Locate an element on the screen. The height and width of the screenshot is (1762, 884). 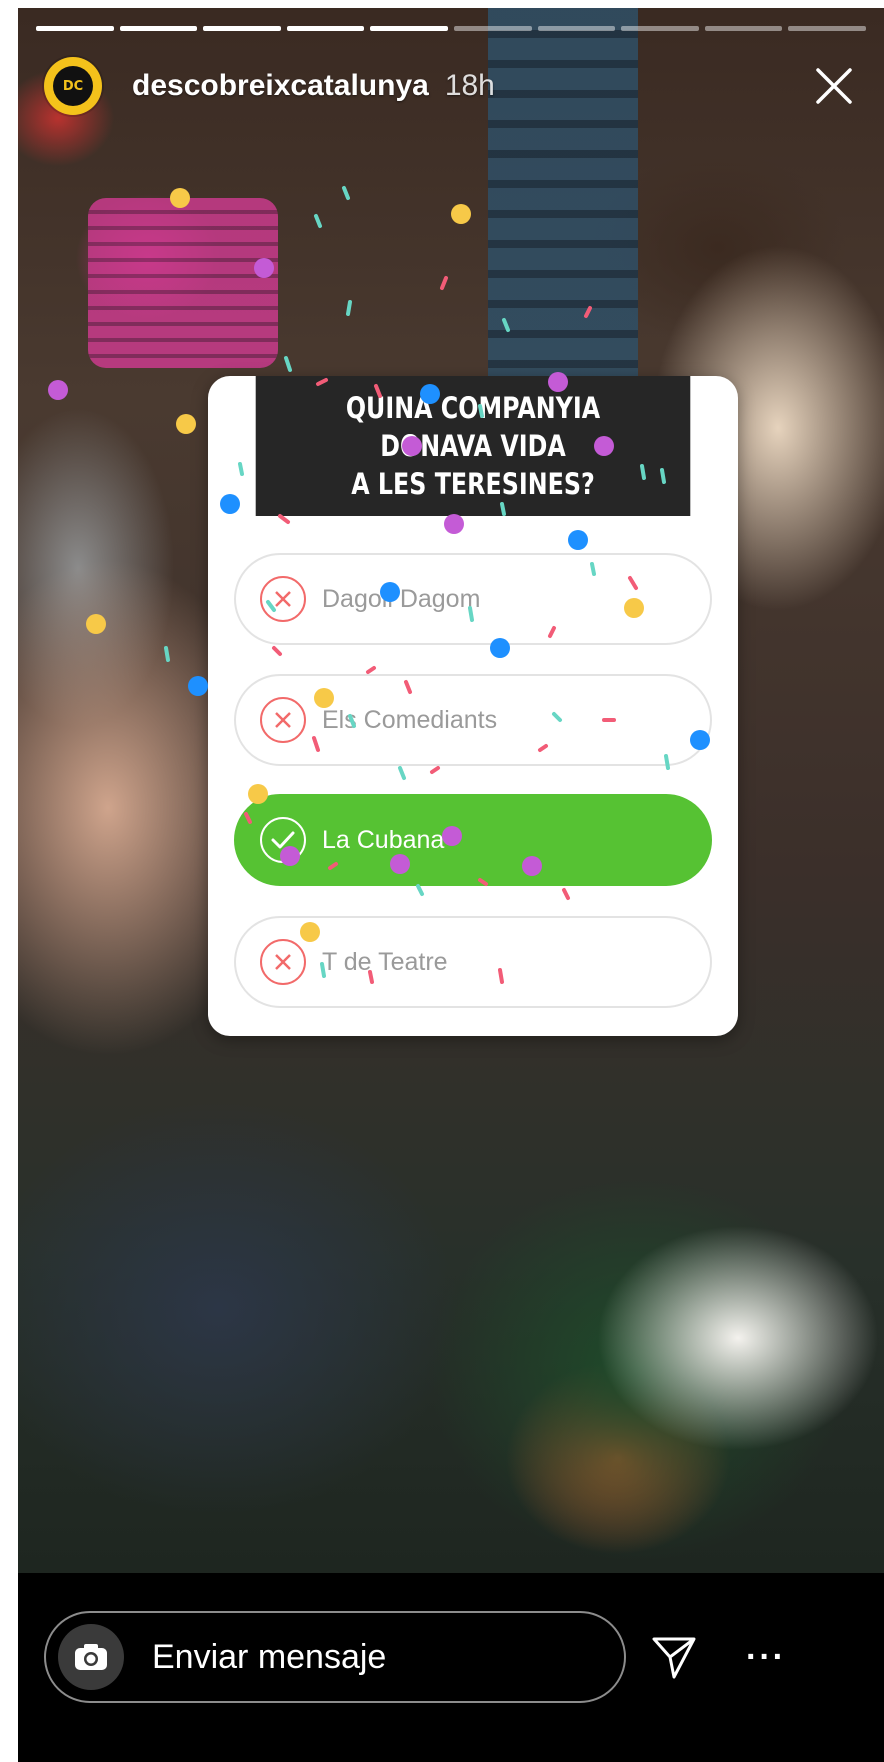
quiz-question-line: A LES TERESINES? is located at coordinates (473, 484).